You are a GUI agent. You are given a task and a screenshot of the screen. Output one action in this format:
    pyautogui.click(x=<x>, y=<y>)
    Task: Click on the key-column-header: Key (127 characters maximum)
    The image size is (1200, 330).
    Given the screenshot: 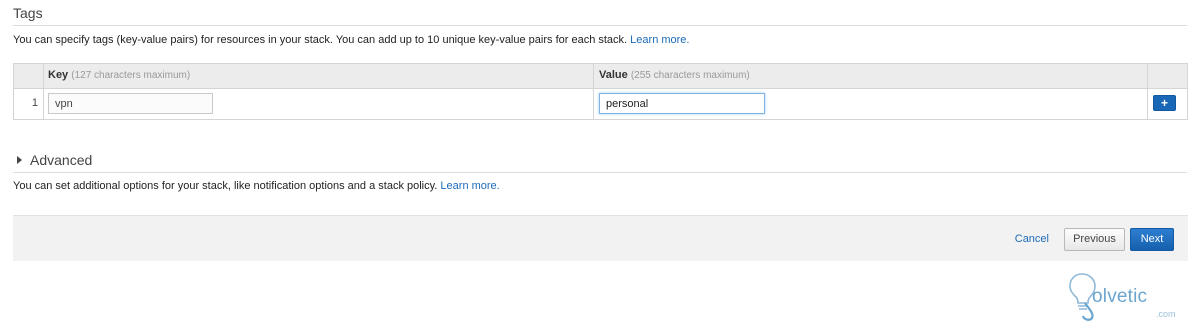 What is the action you would take?
    pyautogui.click(x=119, y=75)
    